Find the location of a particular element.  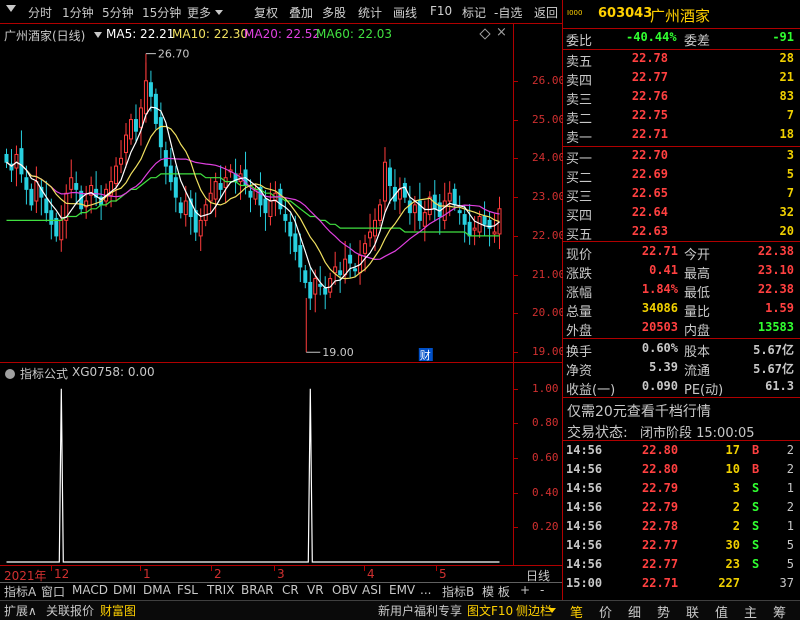

indicator-tab: + is located at coordinates (525, 590).